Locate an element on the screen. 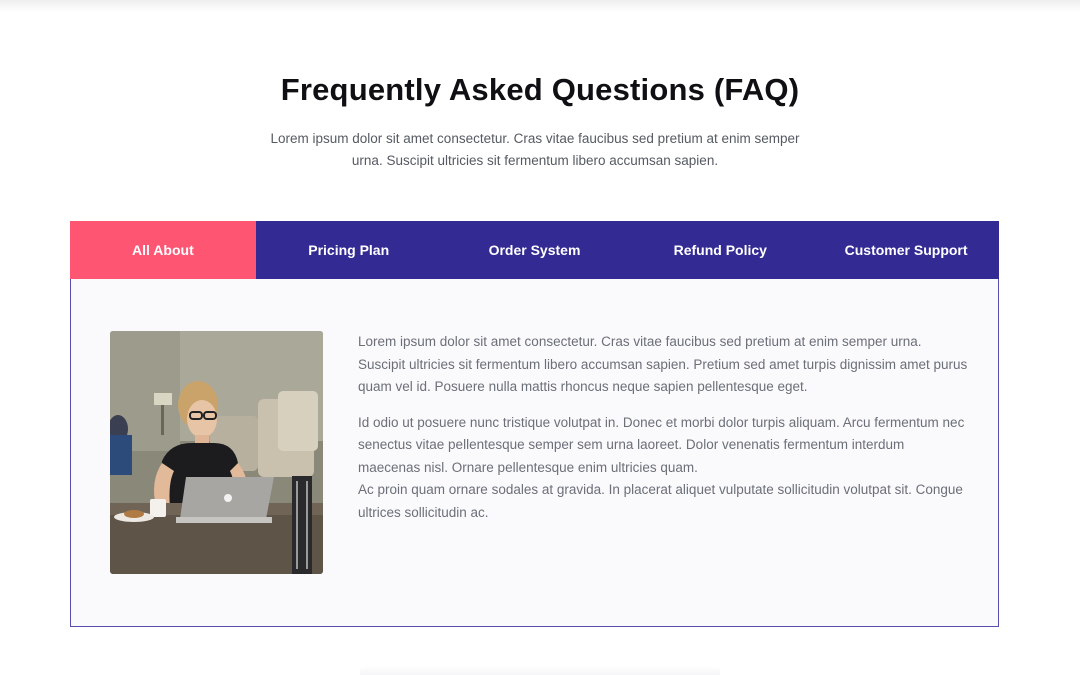 The height and width of the screenshot is (675, 1080). woman-with-laptop-photo is located at coordinates (216, 452).